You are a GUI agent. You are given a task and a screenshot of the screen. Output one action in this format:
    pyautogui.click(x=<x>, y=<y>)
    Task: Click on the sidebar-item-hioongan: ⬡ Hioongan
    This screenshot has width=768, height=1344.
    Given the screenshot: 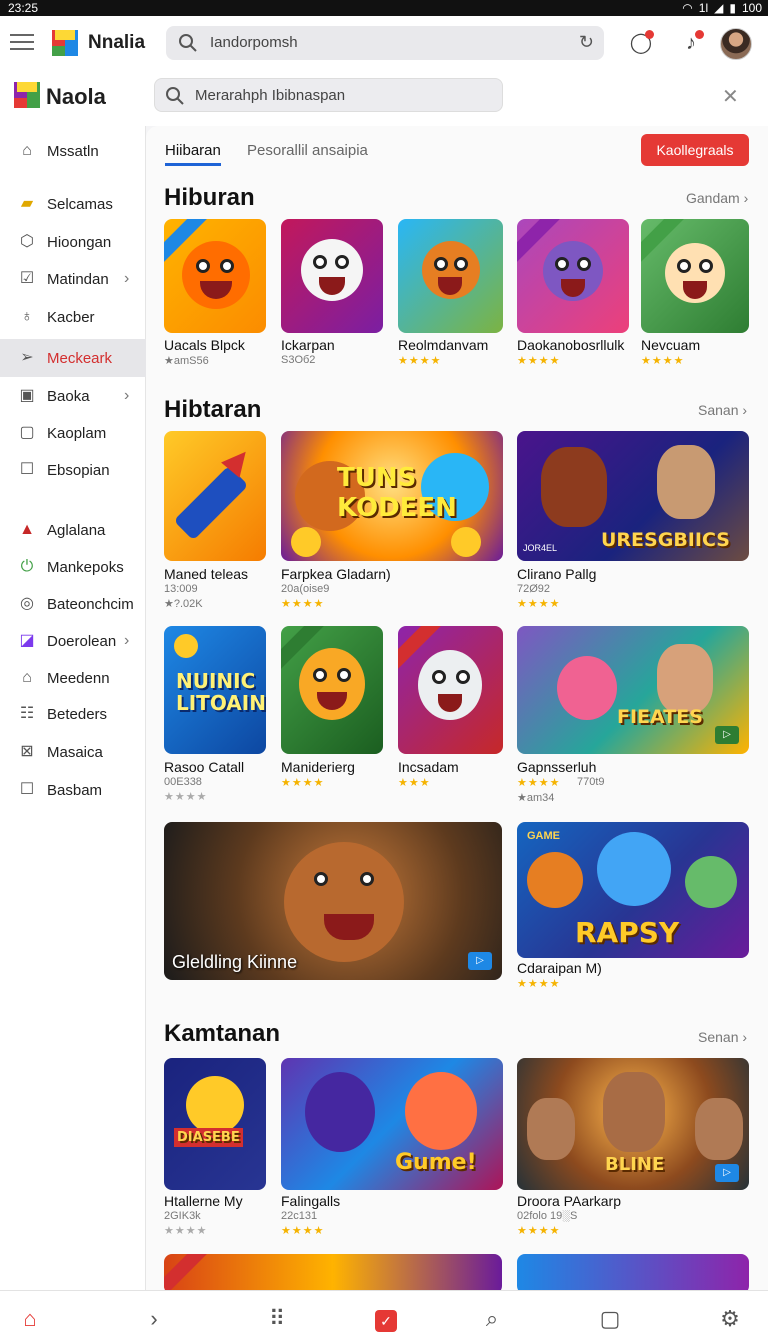 What is the action you would take?
    pyautogui.click(x=73, y=242)
    